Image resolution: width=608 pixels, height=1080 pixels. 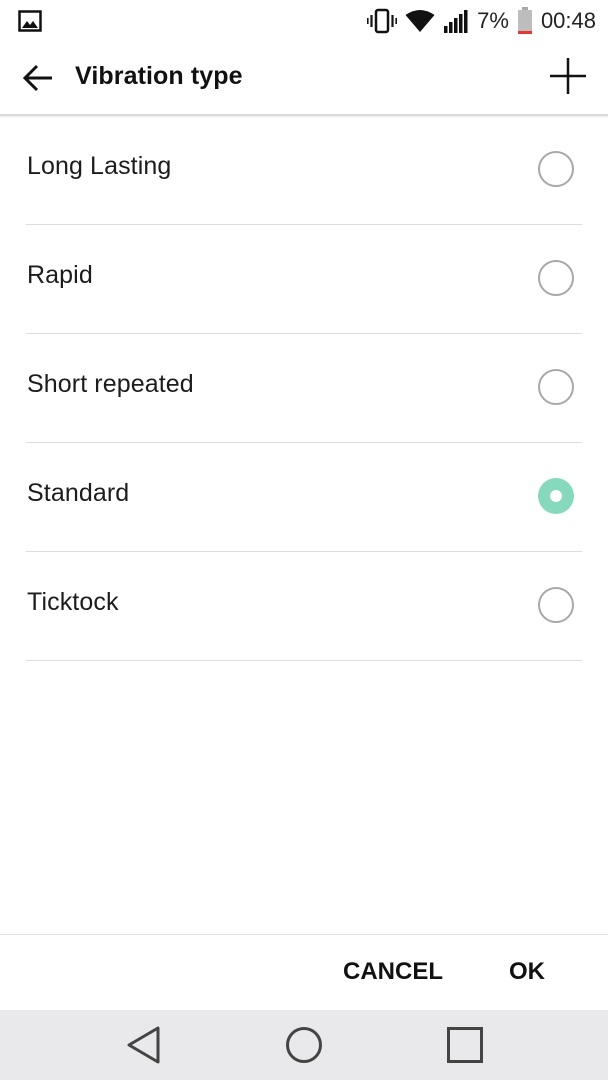 I want to click on option-label: Long Lasting, so click(x=99, y=166).